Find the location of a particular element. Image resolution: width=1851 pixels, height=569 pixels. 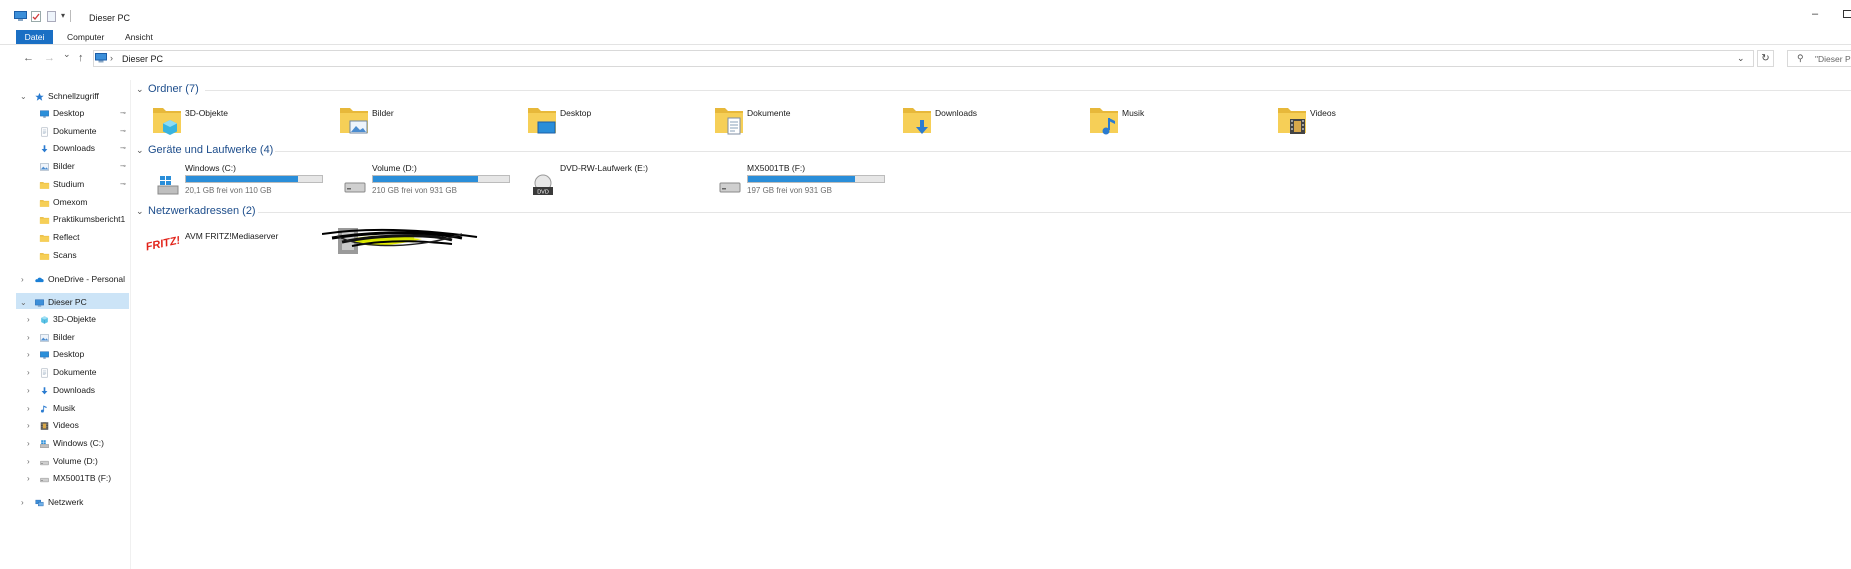

drive-tile: MX5001TB (F:) 197 GB frei von 931 GB is located at coordinates (804, 181).